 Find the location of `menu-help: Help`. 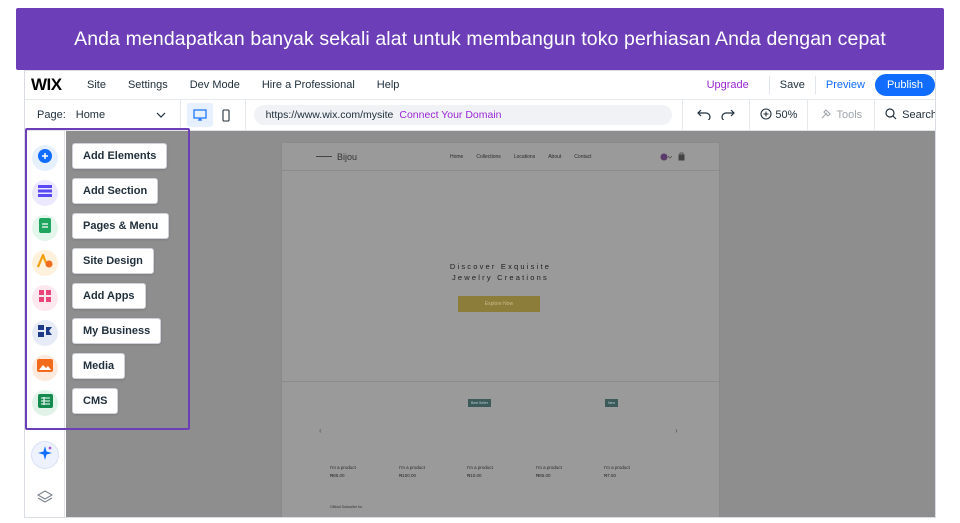

menu-help: Help is located at coordinates (388, 85).